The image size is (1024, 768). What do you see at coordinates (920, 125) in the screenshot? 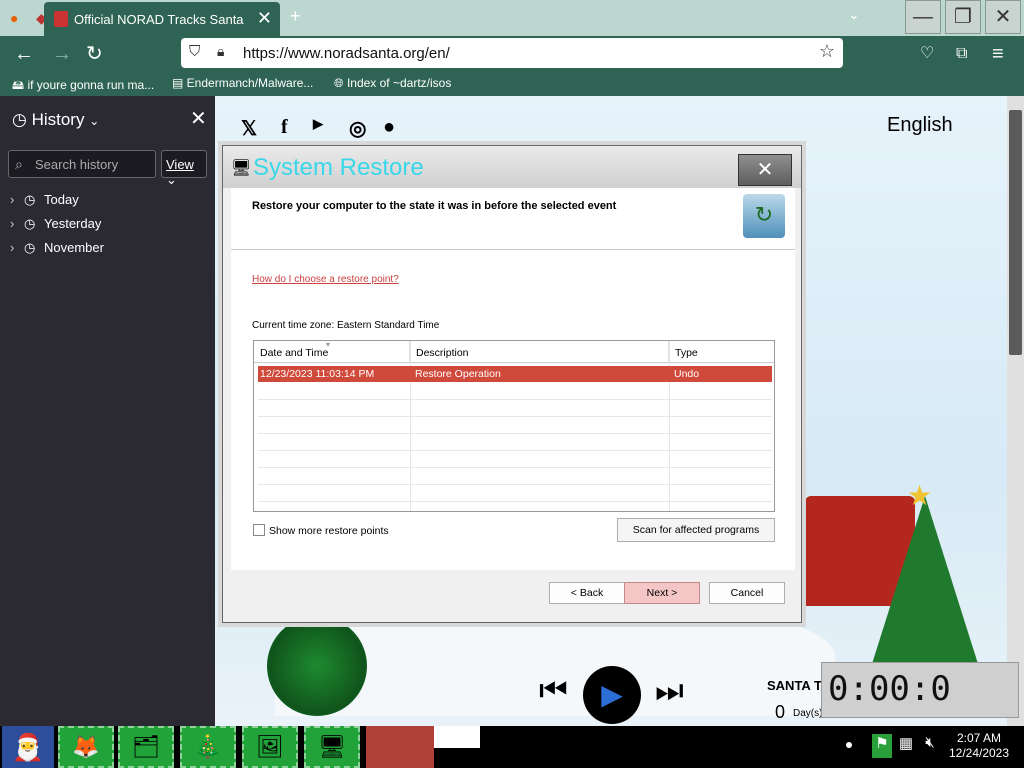
I see `language-selector: English` at bounding box center [920, 125].